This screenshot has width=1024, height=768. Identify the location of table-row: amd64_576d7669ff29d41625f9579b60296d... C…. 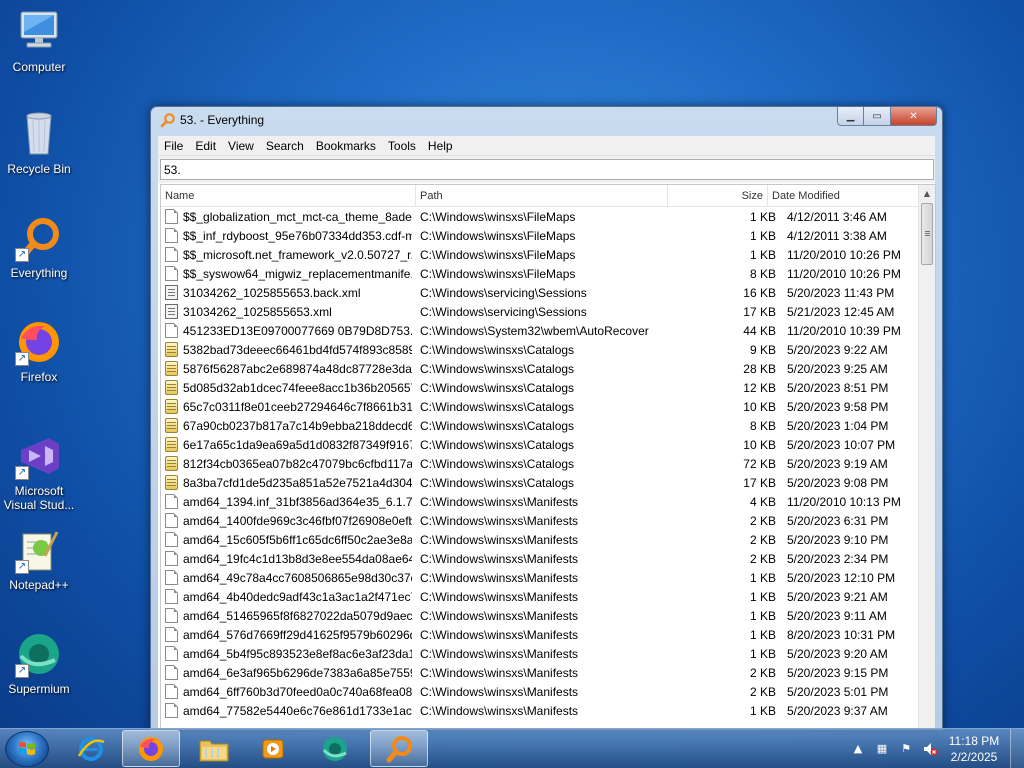
(548, 634).